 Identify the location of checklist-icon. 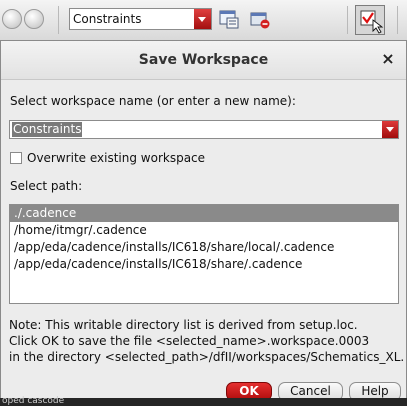
(372, 22).